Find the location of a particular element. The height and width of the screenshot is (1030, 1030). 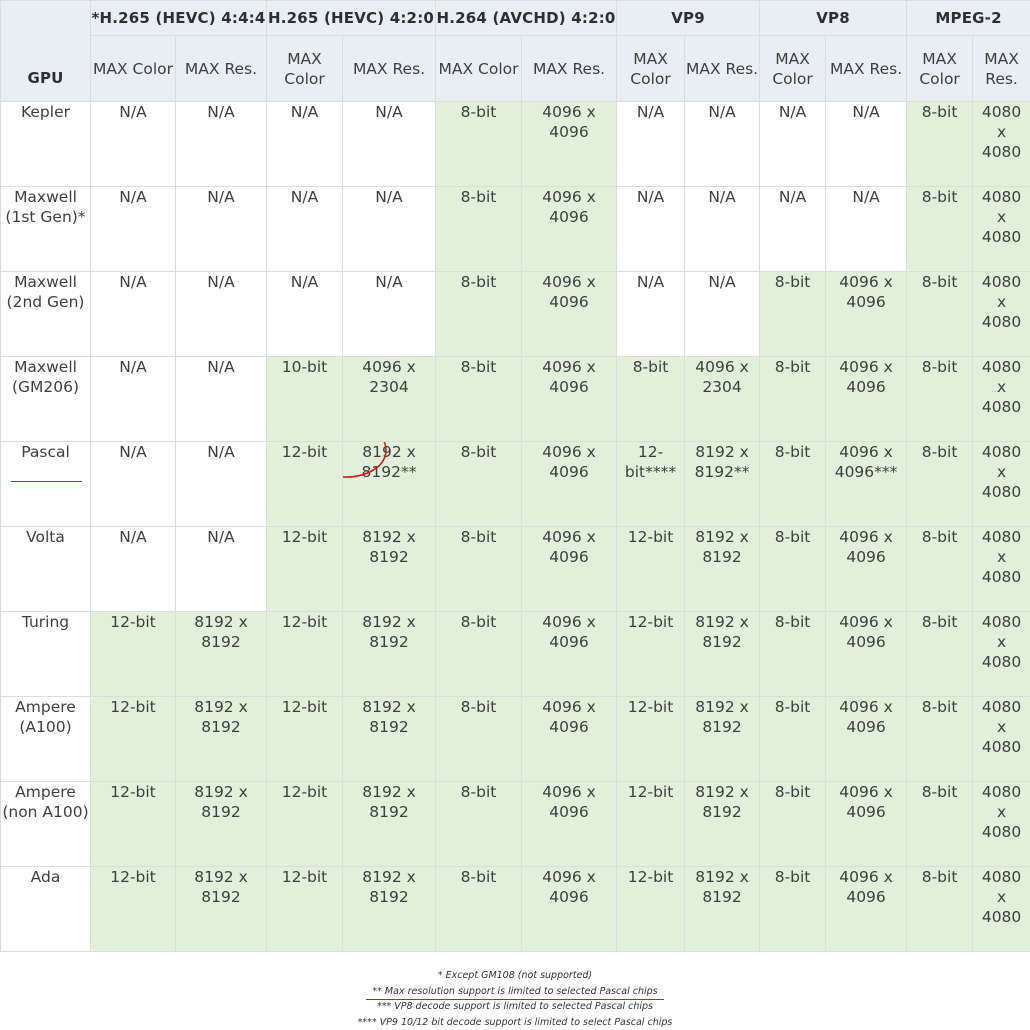

gpu-name: Pascal is located at coordinates (46, 462).